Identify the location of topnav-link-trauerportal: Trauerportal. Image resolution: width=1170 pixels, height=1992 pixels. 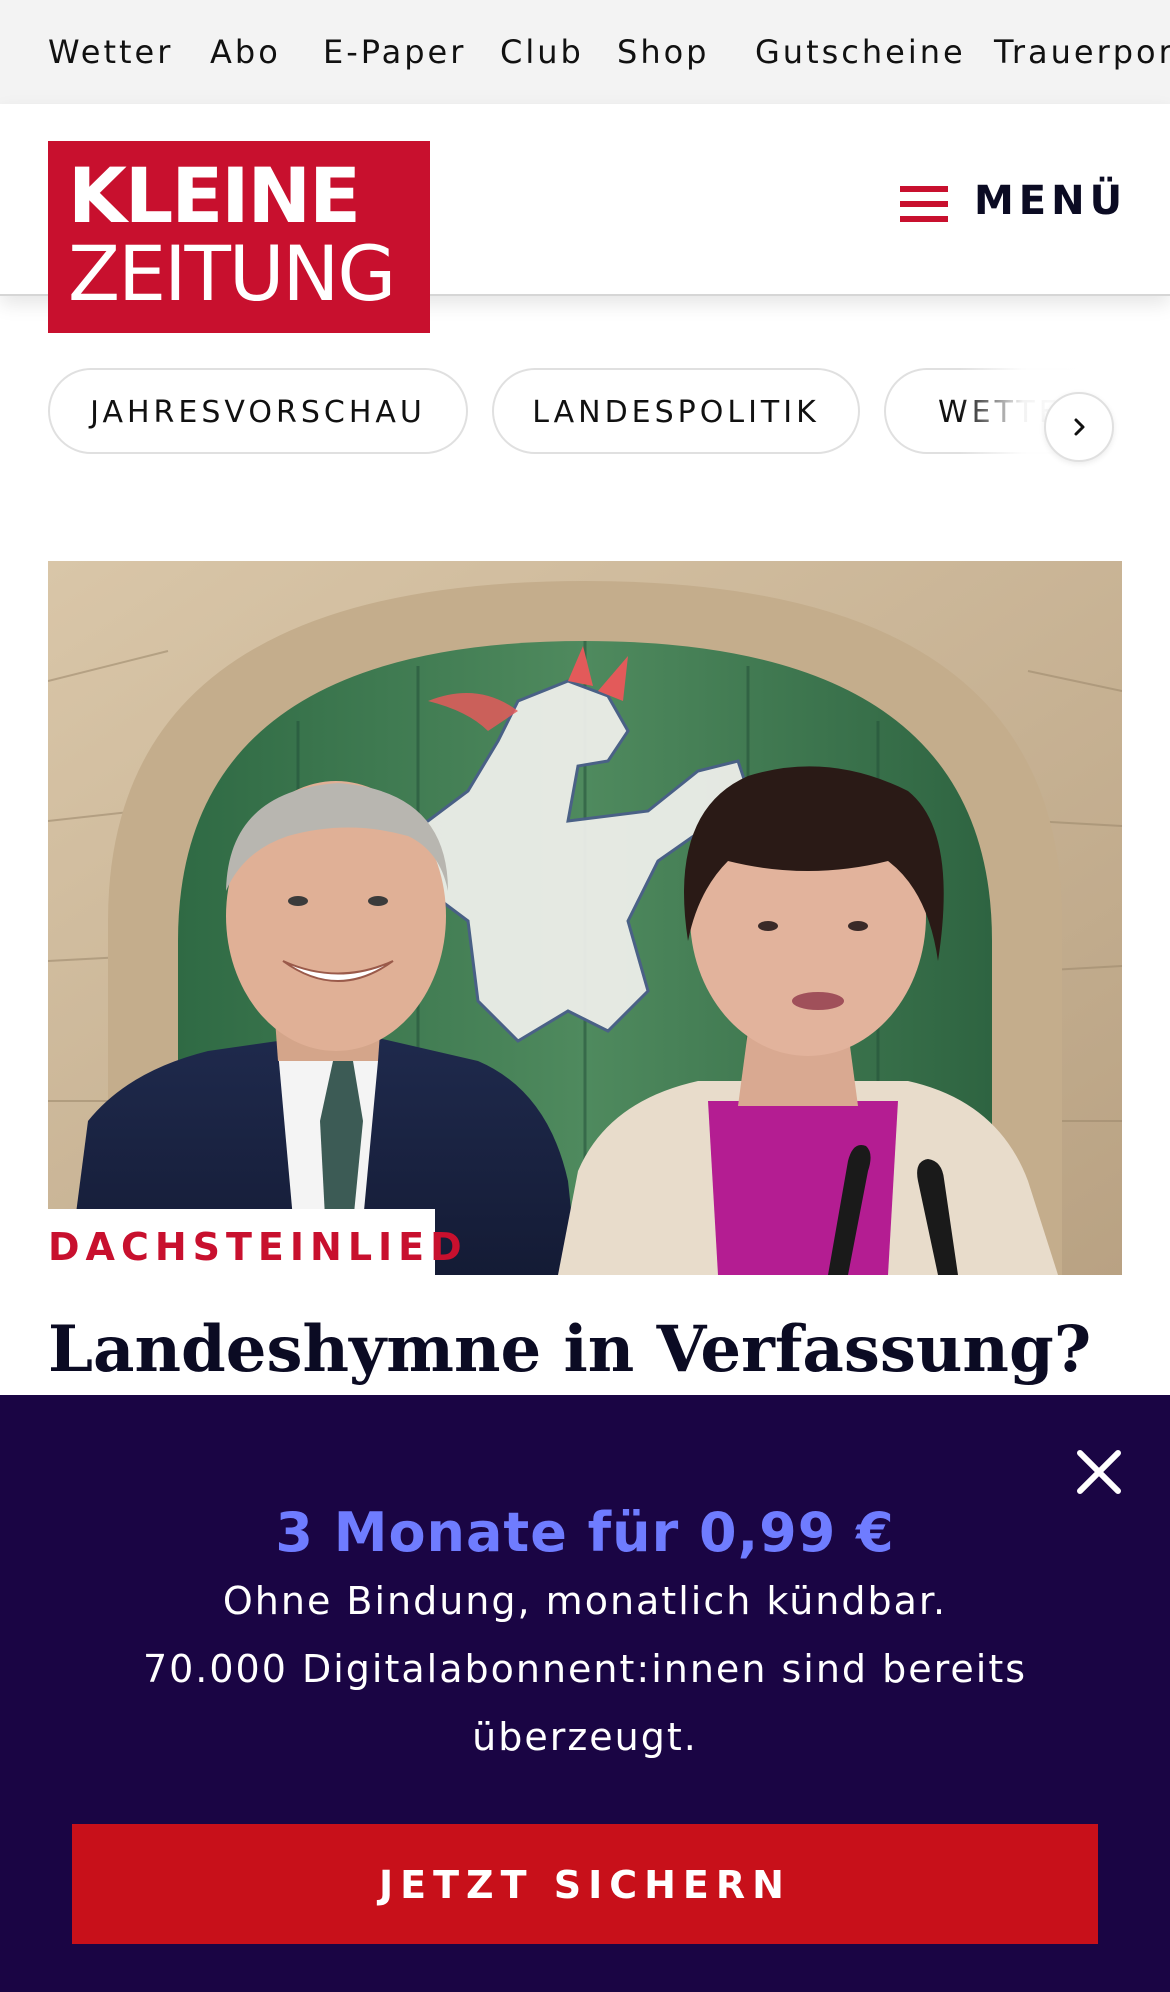
(1082, 52).